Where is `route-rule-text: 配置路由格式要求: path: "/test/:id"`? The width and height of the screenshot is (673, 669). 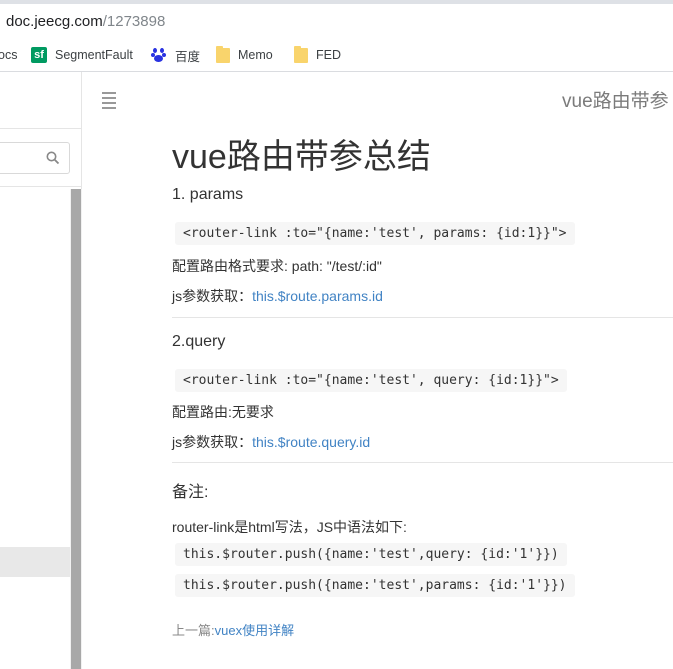
route-rule-text: 配置路由格式要求: path: "/test/:id" is located at coordinates (277, 266).